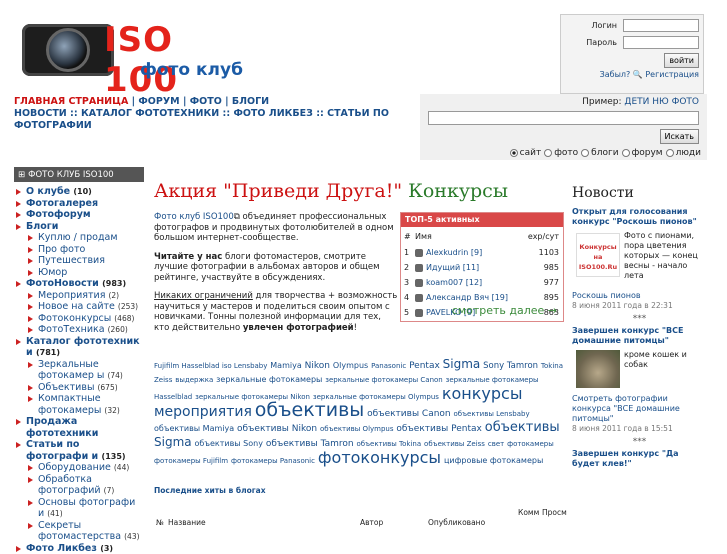 The height and width of the screenshot is (554, 727). I want to click on tag-link: объективы Pentax, so click(438, 429).